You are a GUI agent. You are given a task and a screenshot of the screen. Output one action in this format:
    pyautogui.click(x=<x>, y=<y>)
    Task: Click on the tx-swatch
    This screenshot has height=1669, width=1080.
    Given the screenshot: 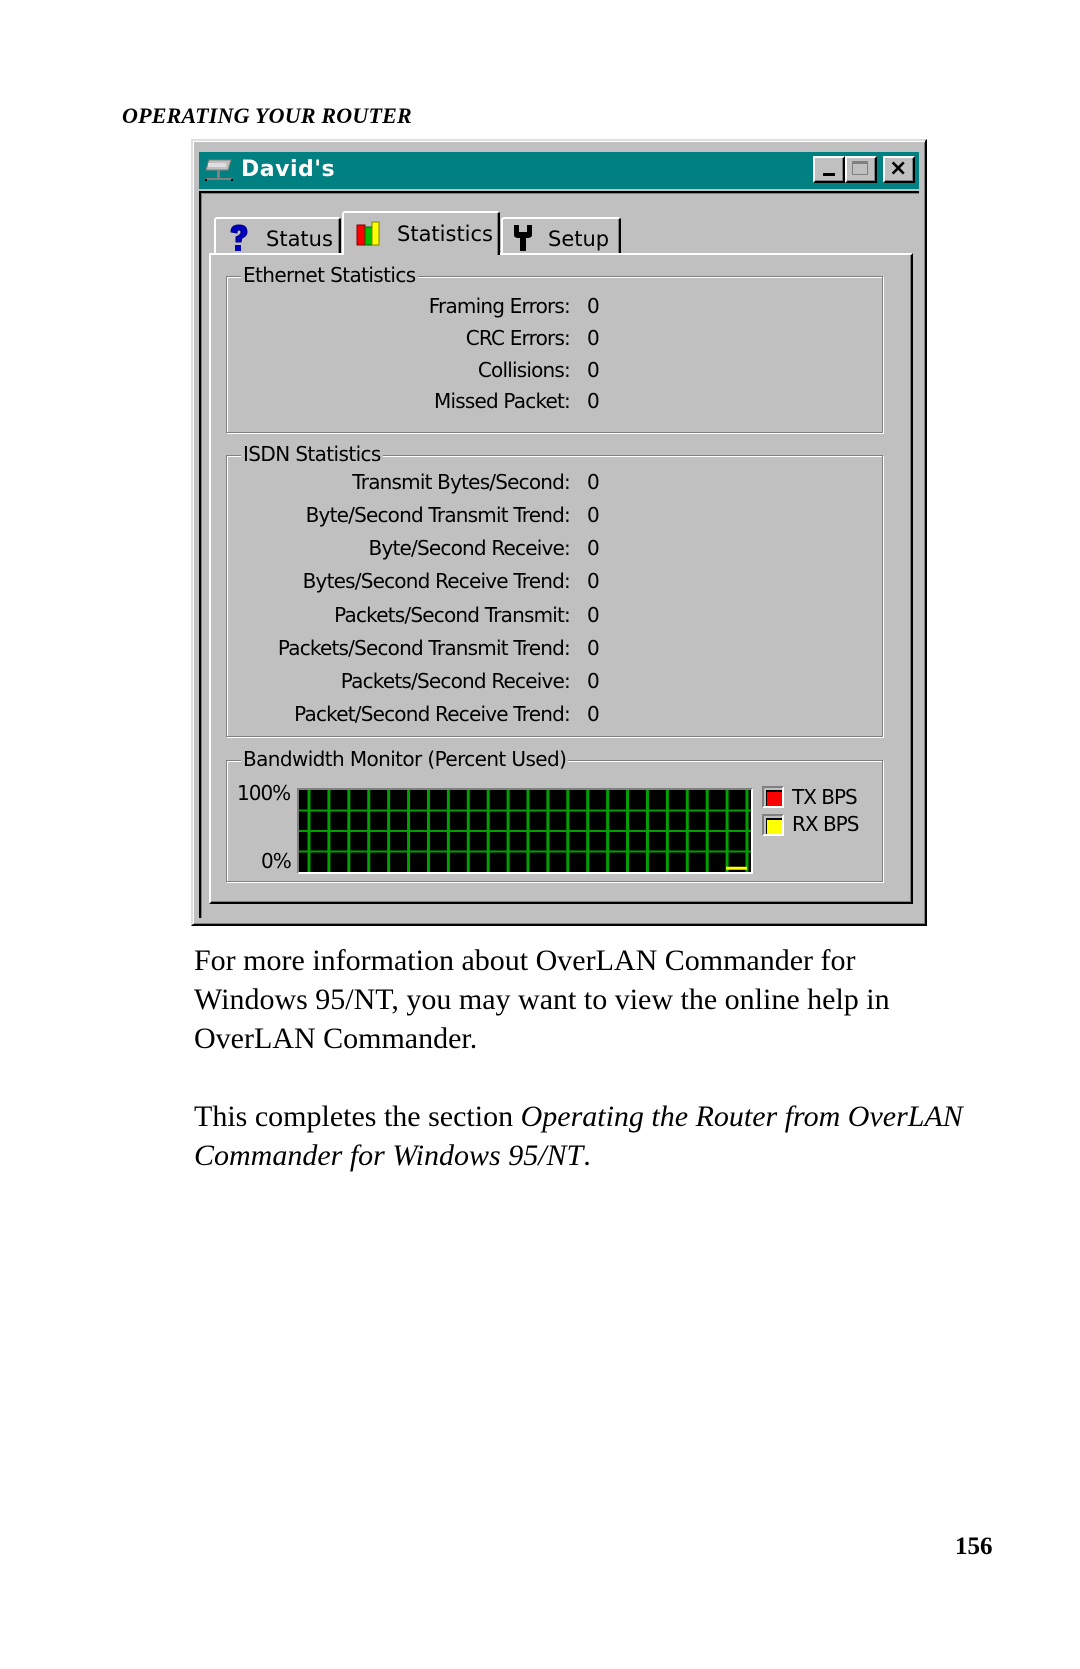 What is the action you would take?
    pyautogui.click(x=773, y=797)
    